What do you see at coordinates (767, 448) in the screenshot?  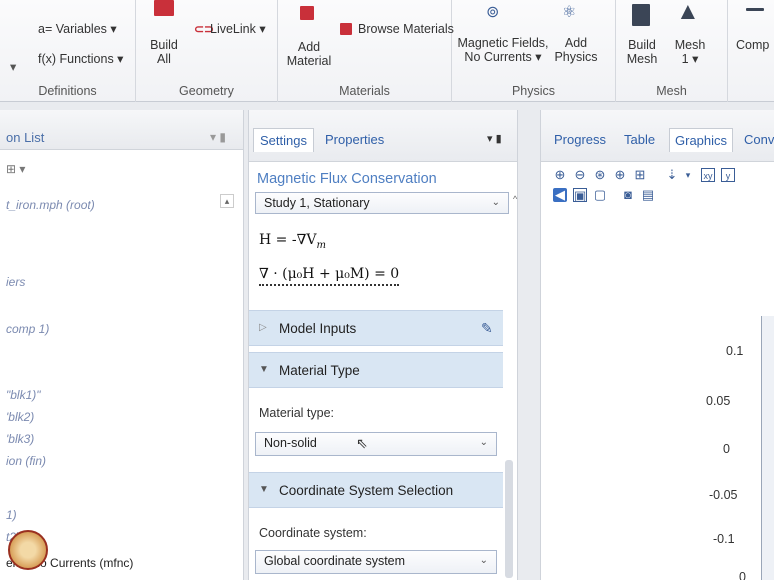 I see `3d-box-edge` at bounding box center [767, 448].